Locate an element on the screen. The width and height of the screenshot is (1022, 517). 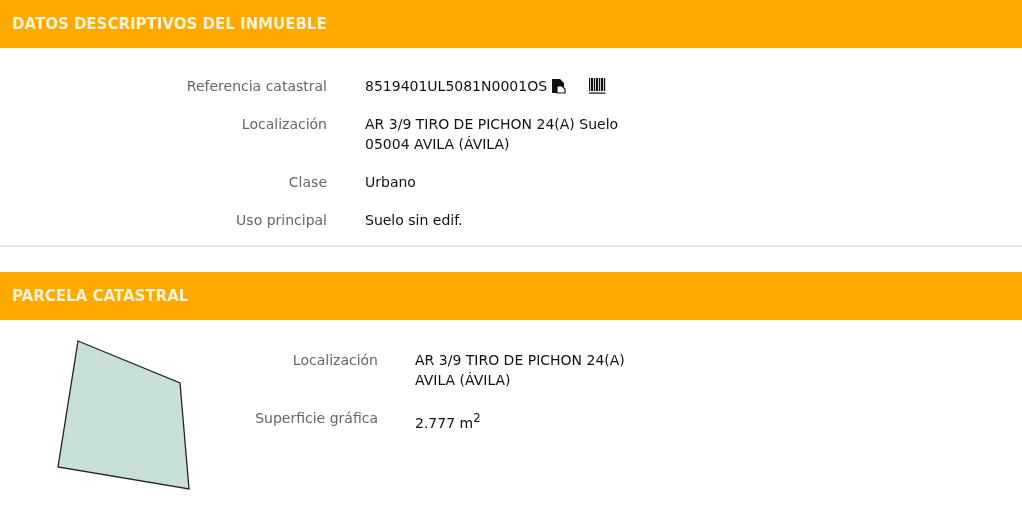
field-value: 2.777 m$^{2}$ is located at coordinates (448, 421).